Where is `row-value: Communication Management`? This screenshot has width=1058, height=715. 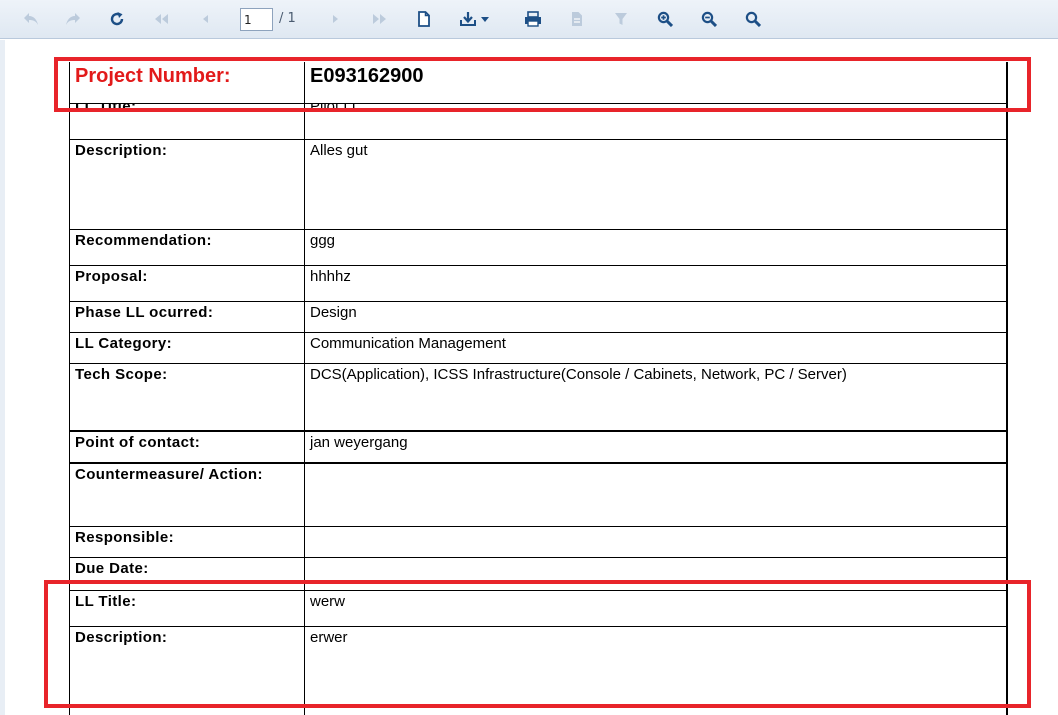 row-value: Communication Management is located at coordinates (656, 348).